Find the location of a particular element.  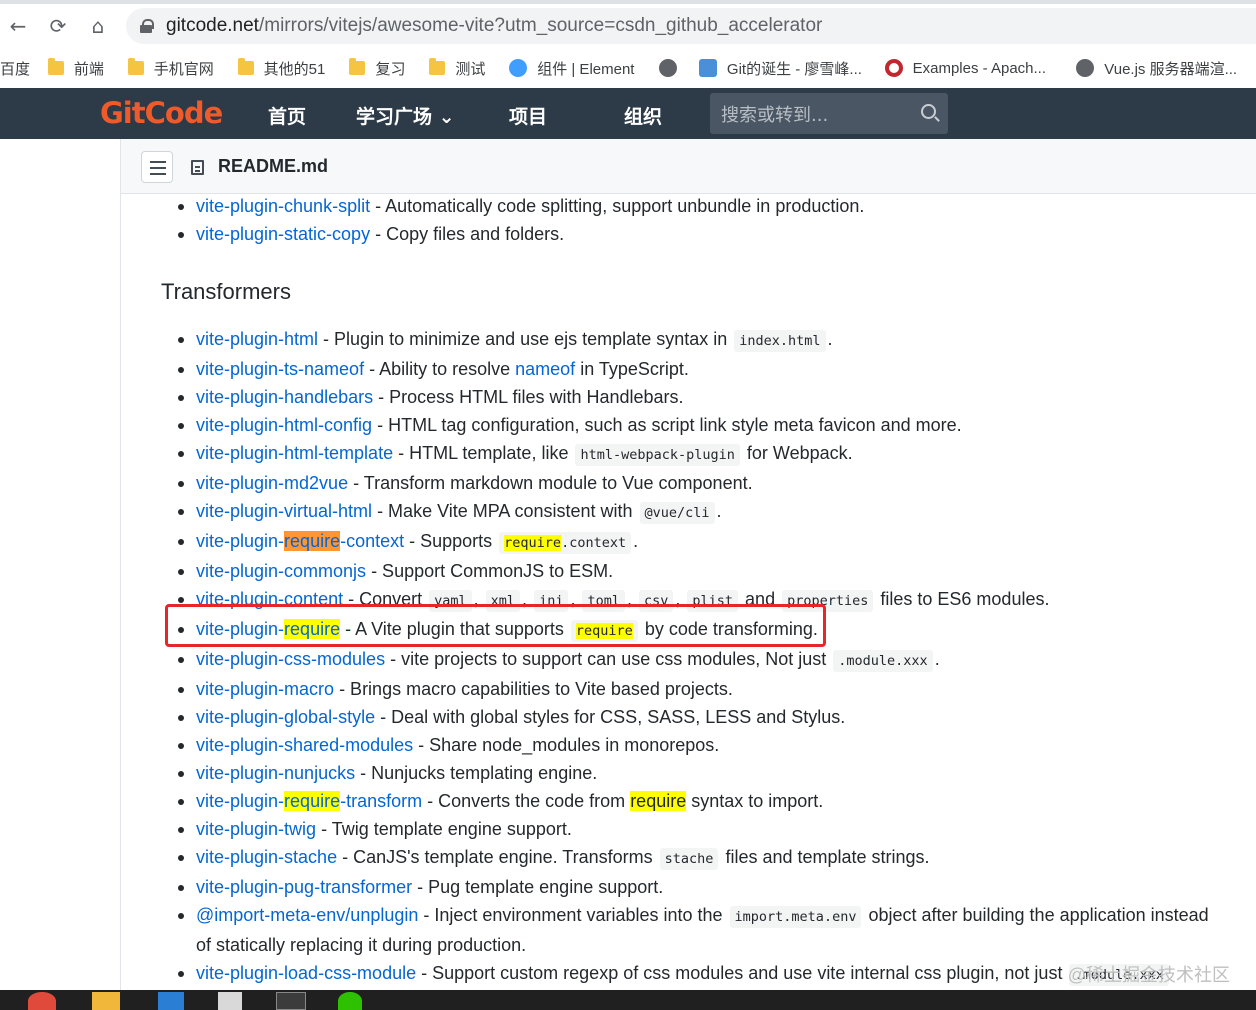

plugin-link: vite-plugin-nunjucks is located at coordinates (275, 773).